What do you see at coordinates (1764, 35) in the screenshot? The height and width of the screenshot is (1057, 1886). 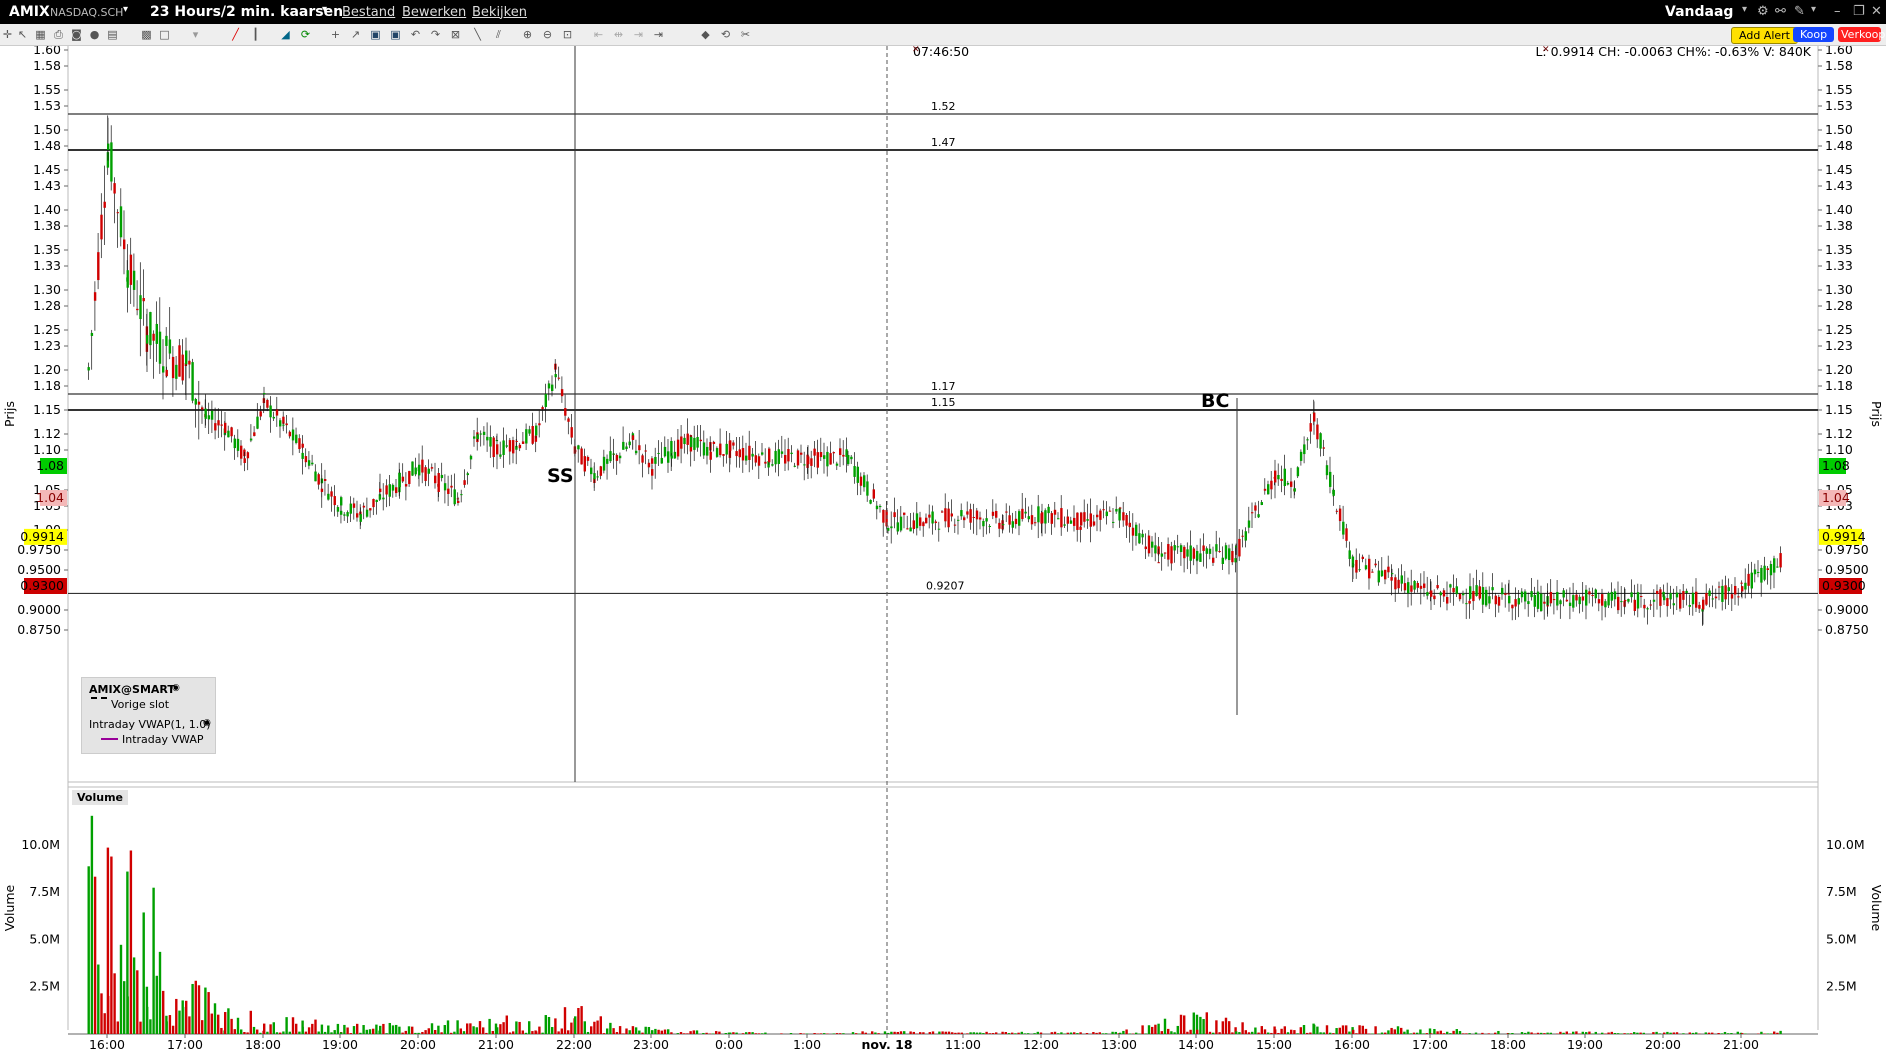 I see `add-alert-button: Add Alert` at bounding box center [1764, 35].